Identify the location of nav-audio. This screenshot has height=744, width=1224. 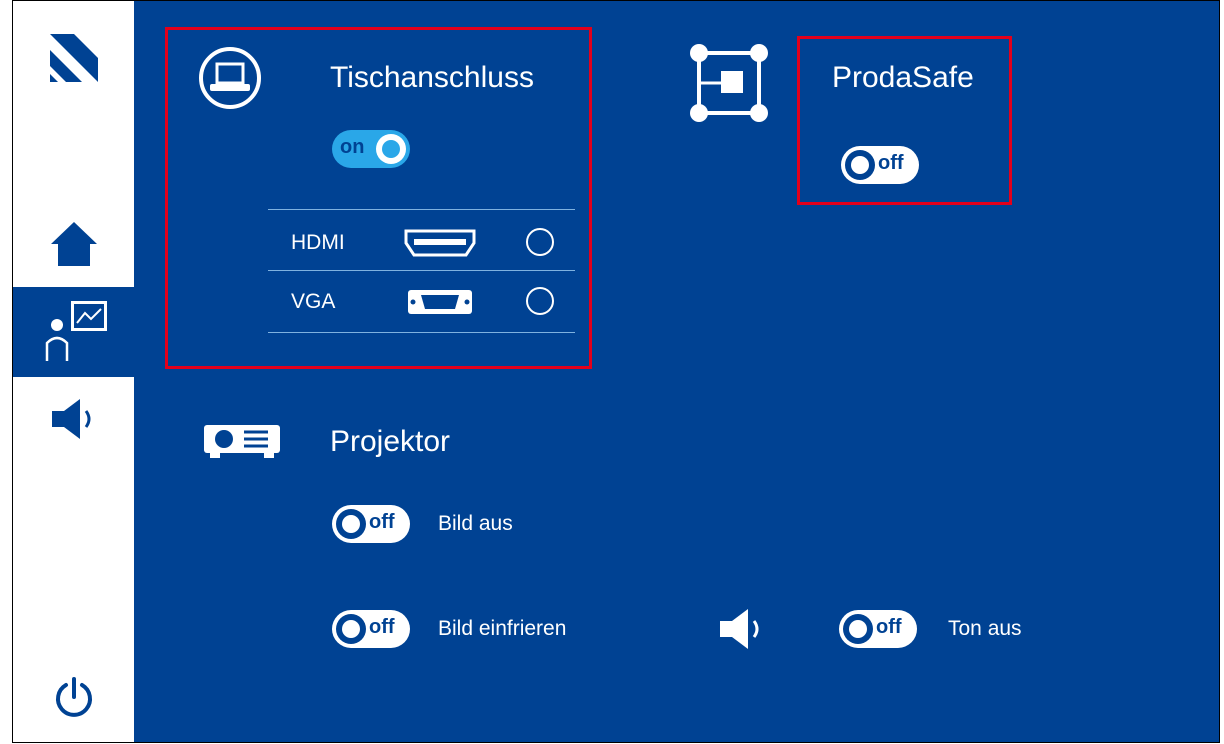
(73, 419).